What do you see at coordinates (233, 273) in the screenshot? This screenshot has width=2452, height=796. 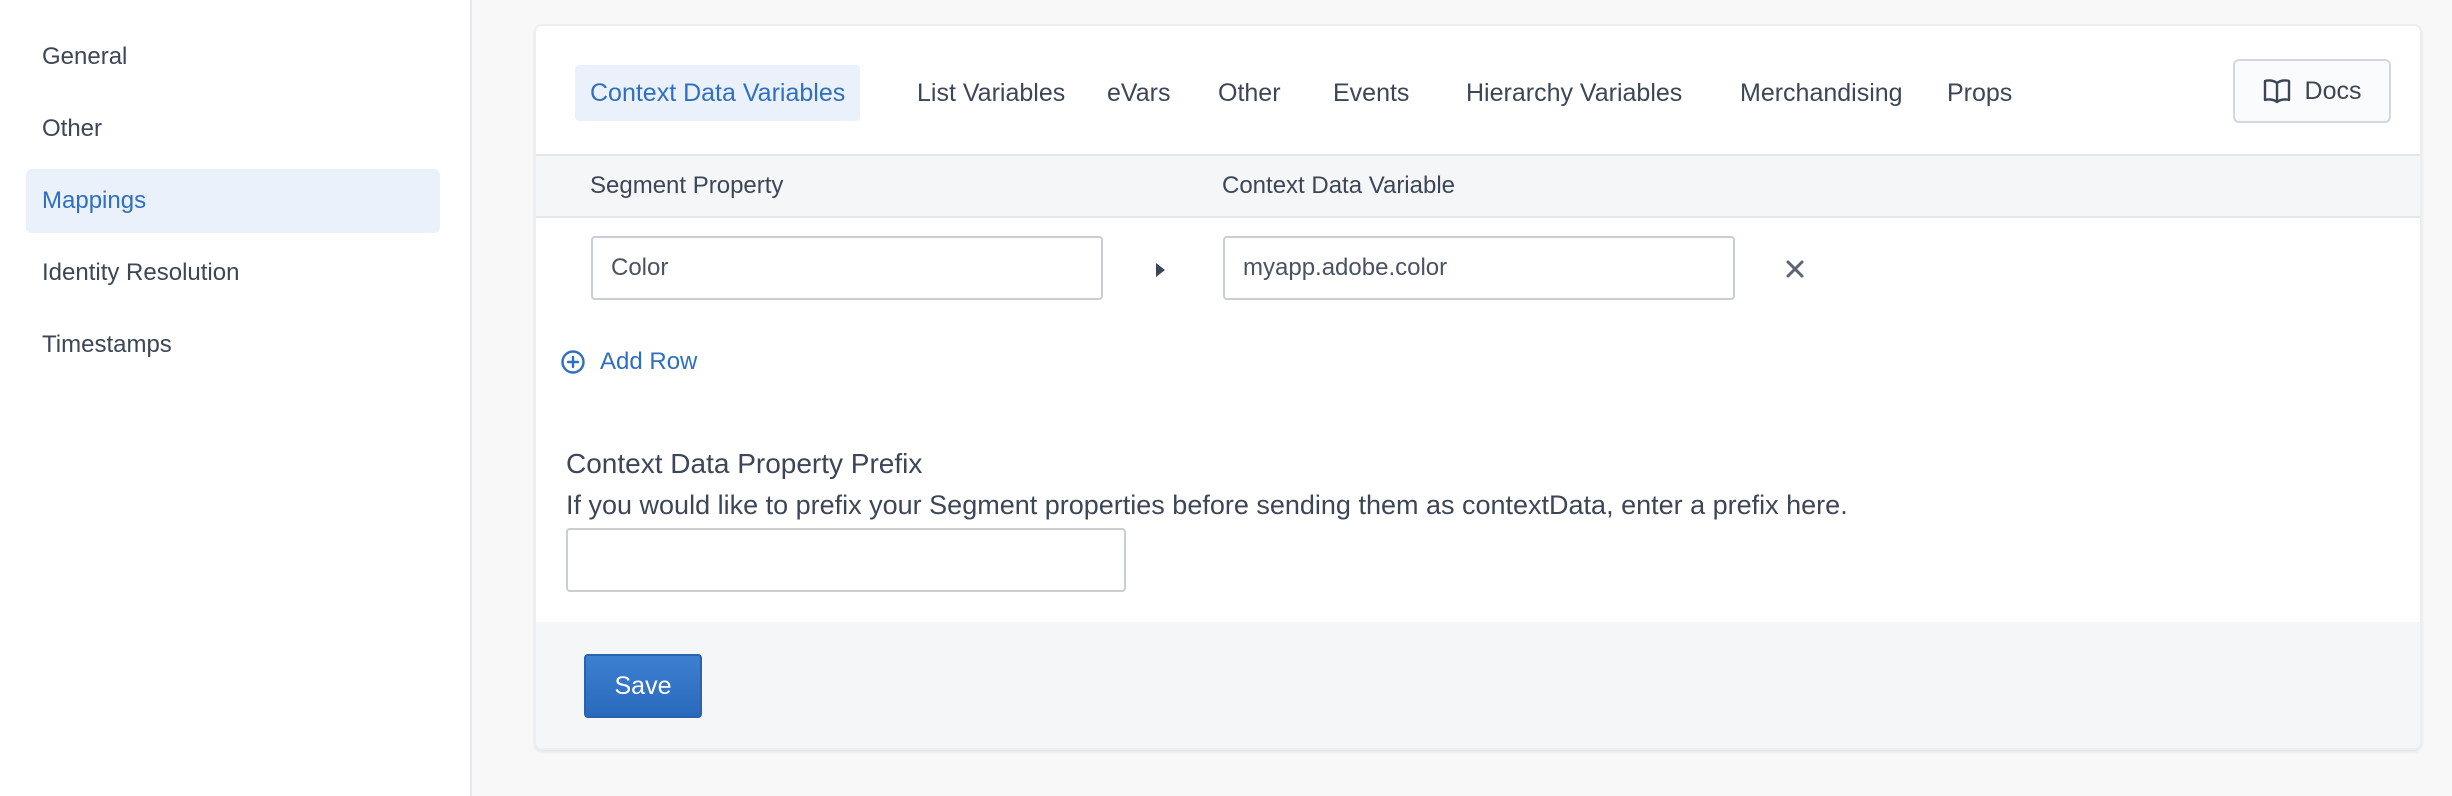 I see `sidebar-item-identity-resolution: Identity Resolution` at bounding box center [233, 273].